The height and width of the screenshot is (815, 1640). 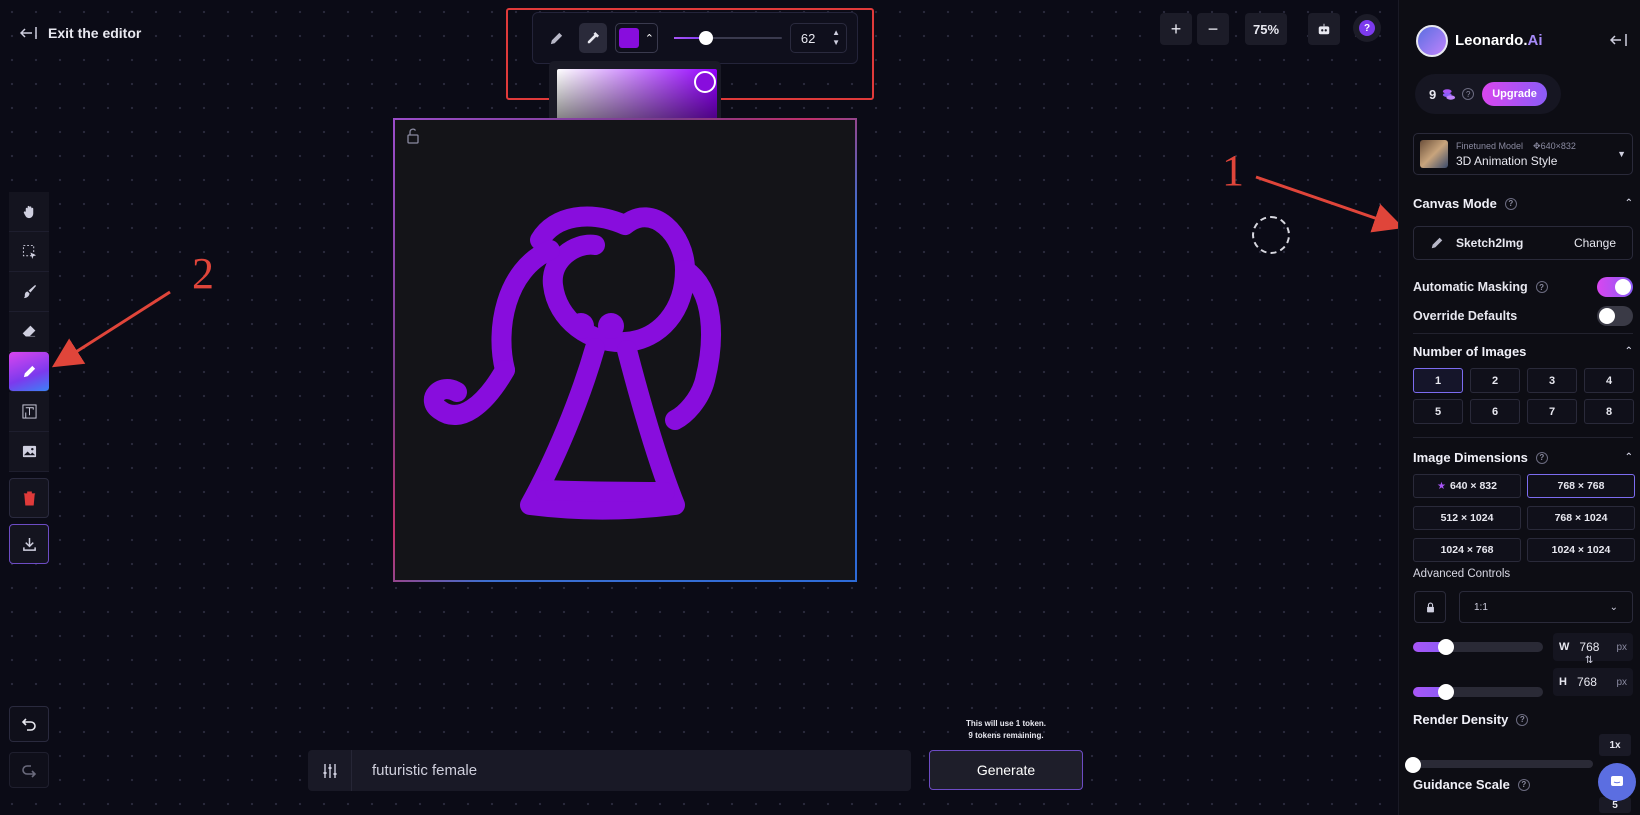 I want to click on exit-editor-label: Exit the editor, so click(x=95, y=33).